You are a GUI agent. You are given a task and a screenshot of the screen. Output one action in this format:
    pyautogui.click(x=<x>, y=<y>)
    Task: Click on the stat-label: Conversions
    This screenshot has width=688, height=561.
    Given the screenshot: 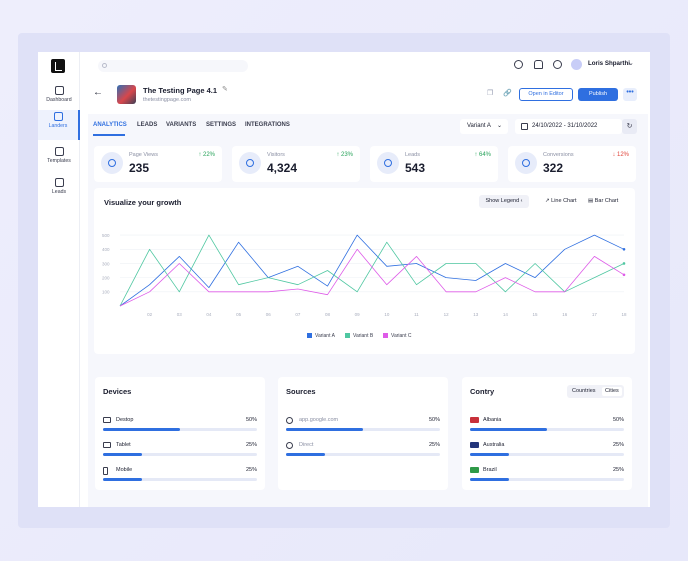 What is the action you would take?
    pyautogui.click(x=558, y=155)
    